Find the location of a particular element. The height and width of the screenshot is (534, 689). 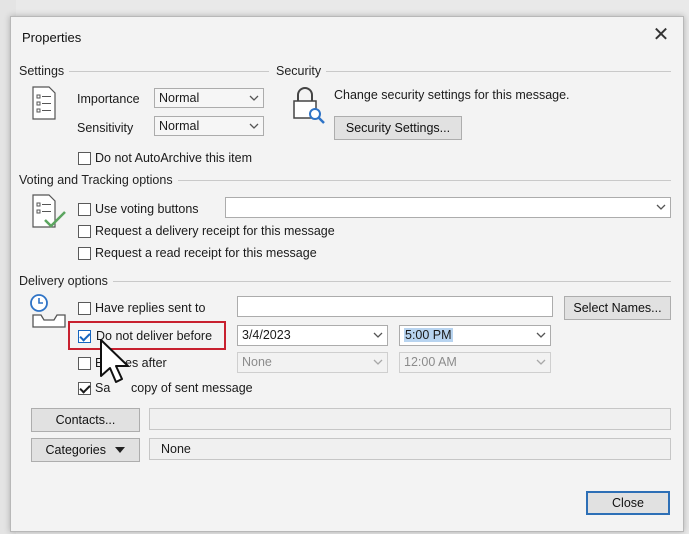

importance-value: Normal is located at coordinates (179, 98).